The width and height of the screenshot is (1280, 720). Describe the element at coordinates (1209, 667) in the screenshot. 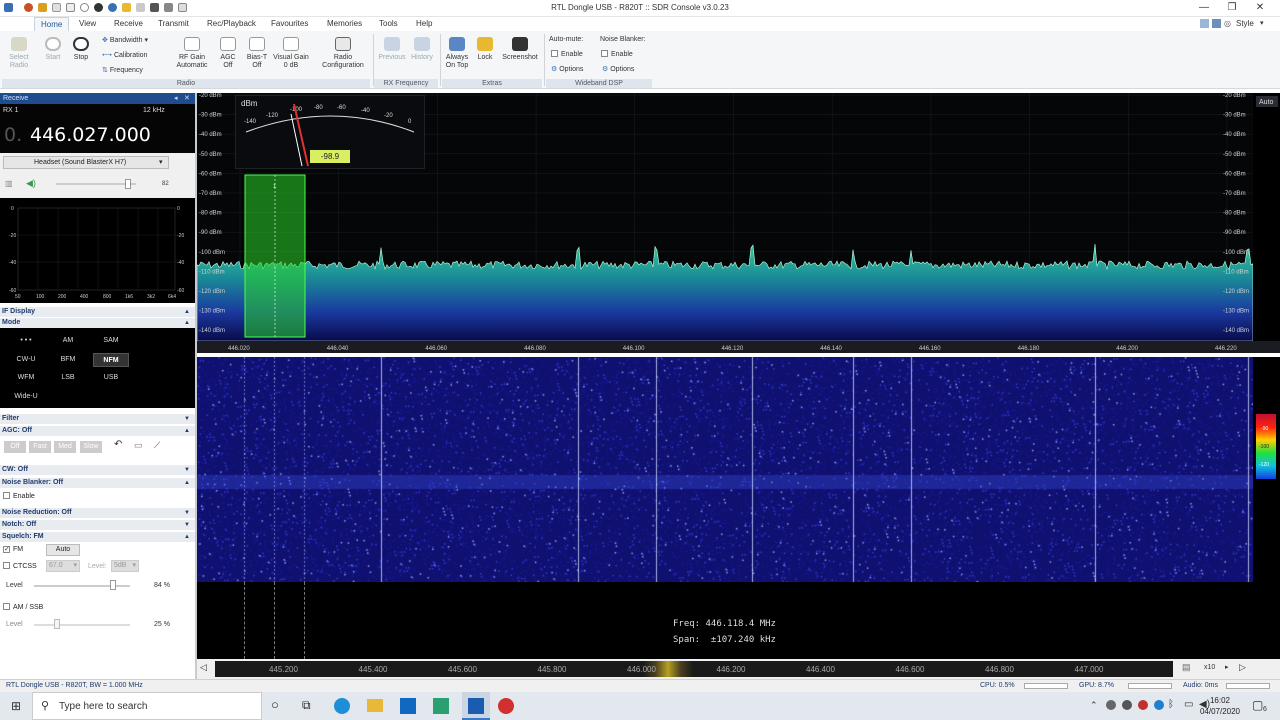

I see `zoom-value: x10` at that location.